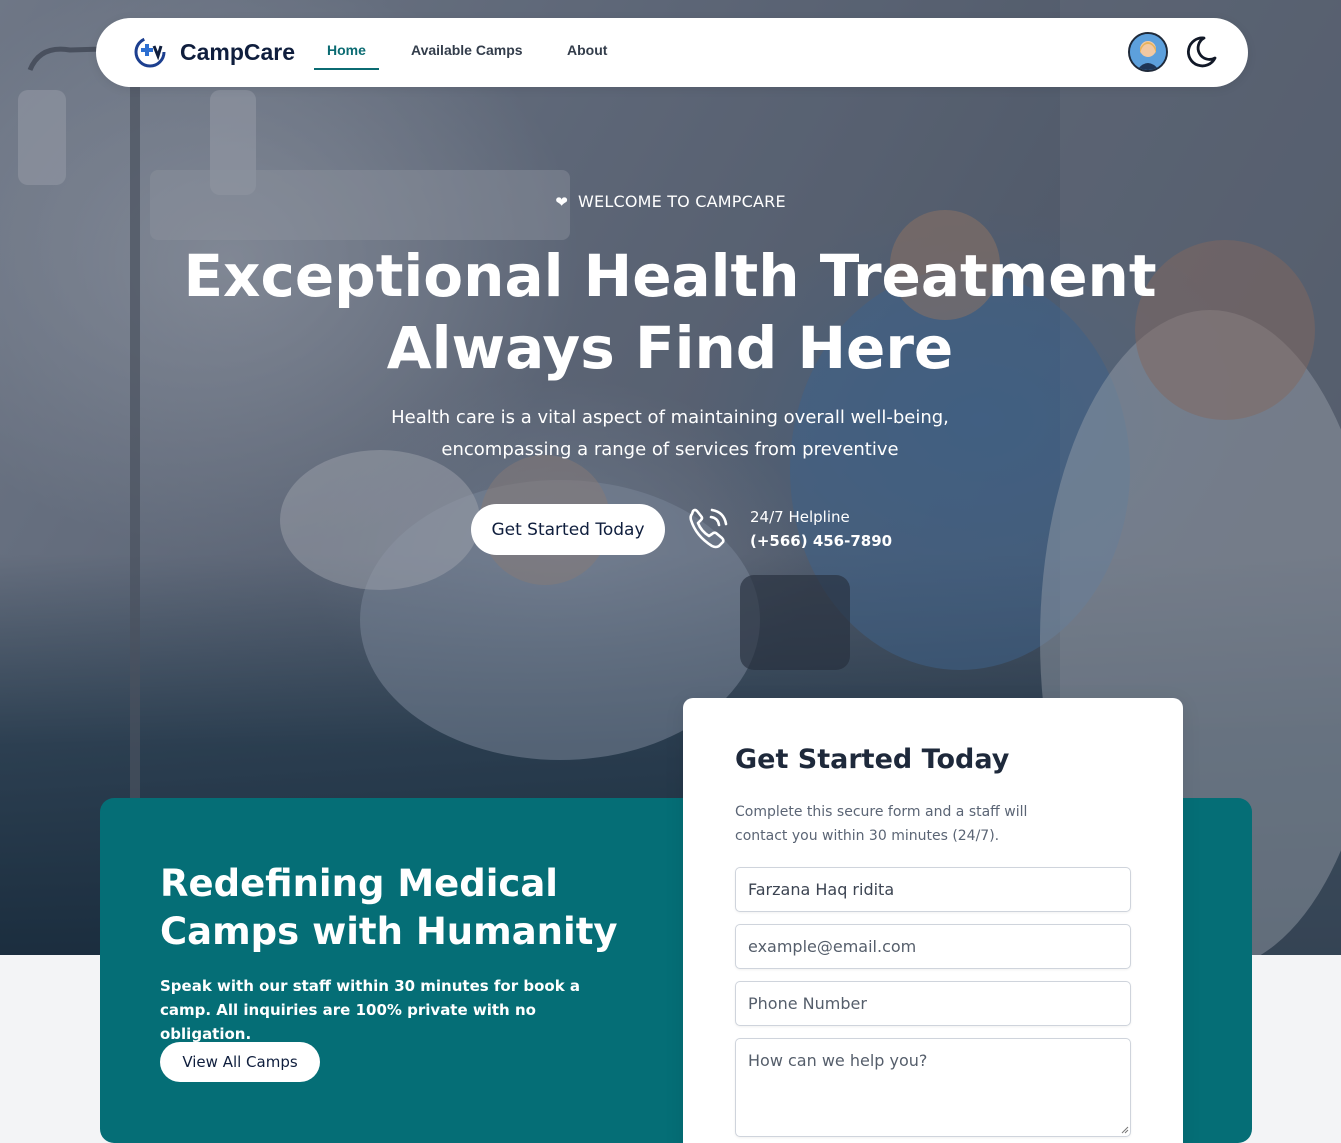  Describe the element at coordinates (346, 69) in the screenshot. I see `nav-active-indicator` at that location.